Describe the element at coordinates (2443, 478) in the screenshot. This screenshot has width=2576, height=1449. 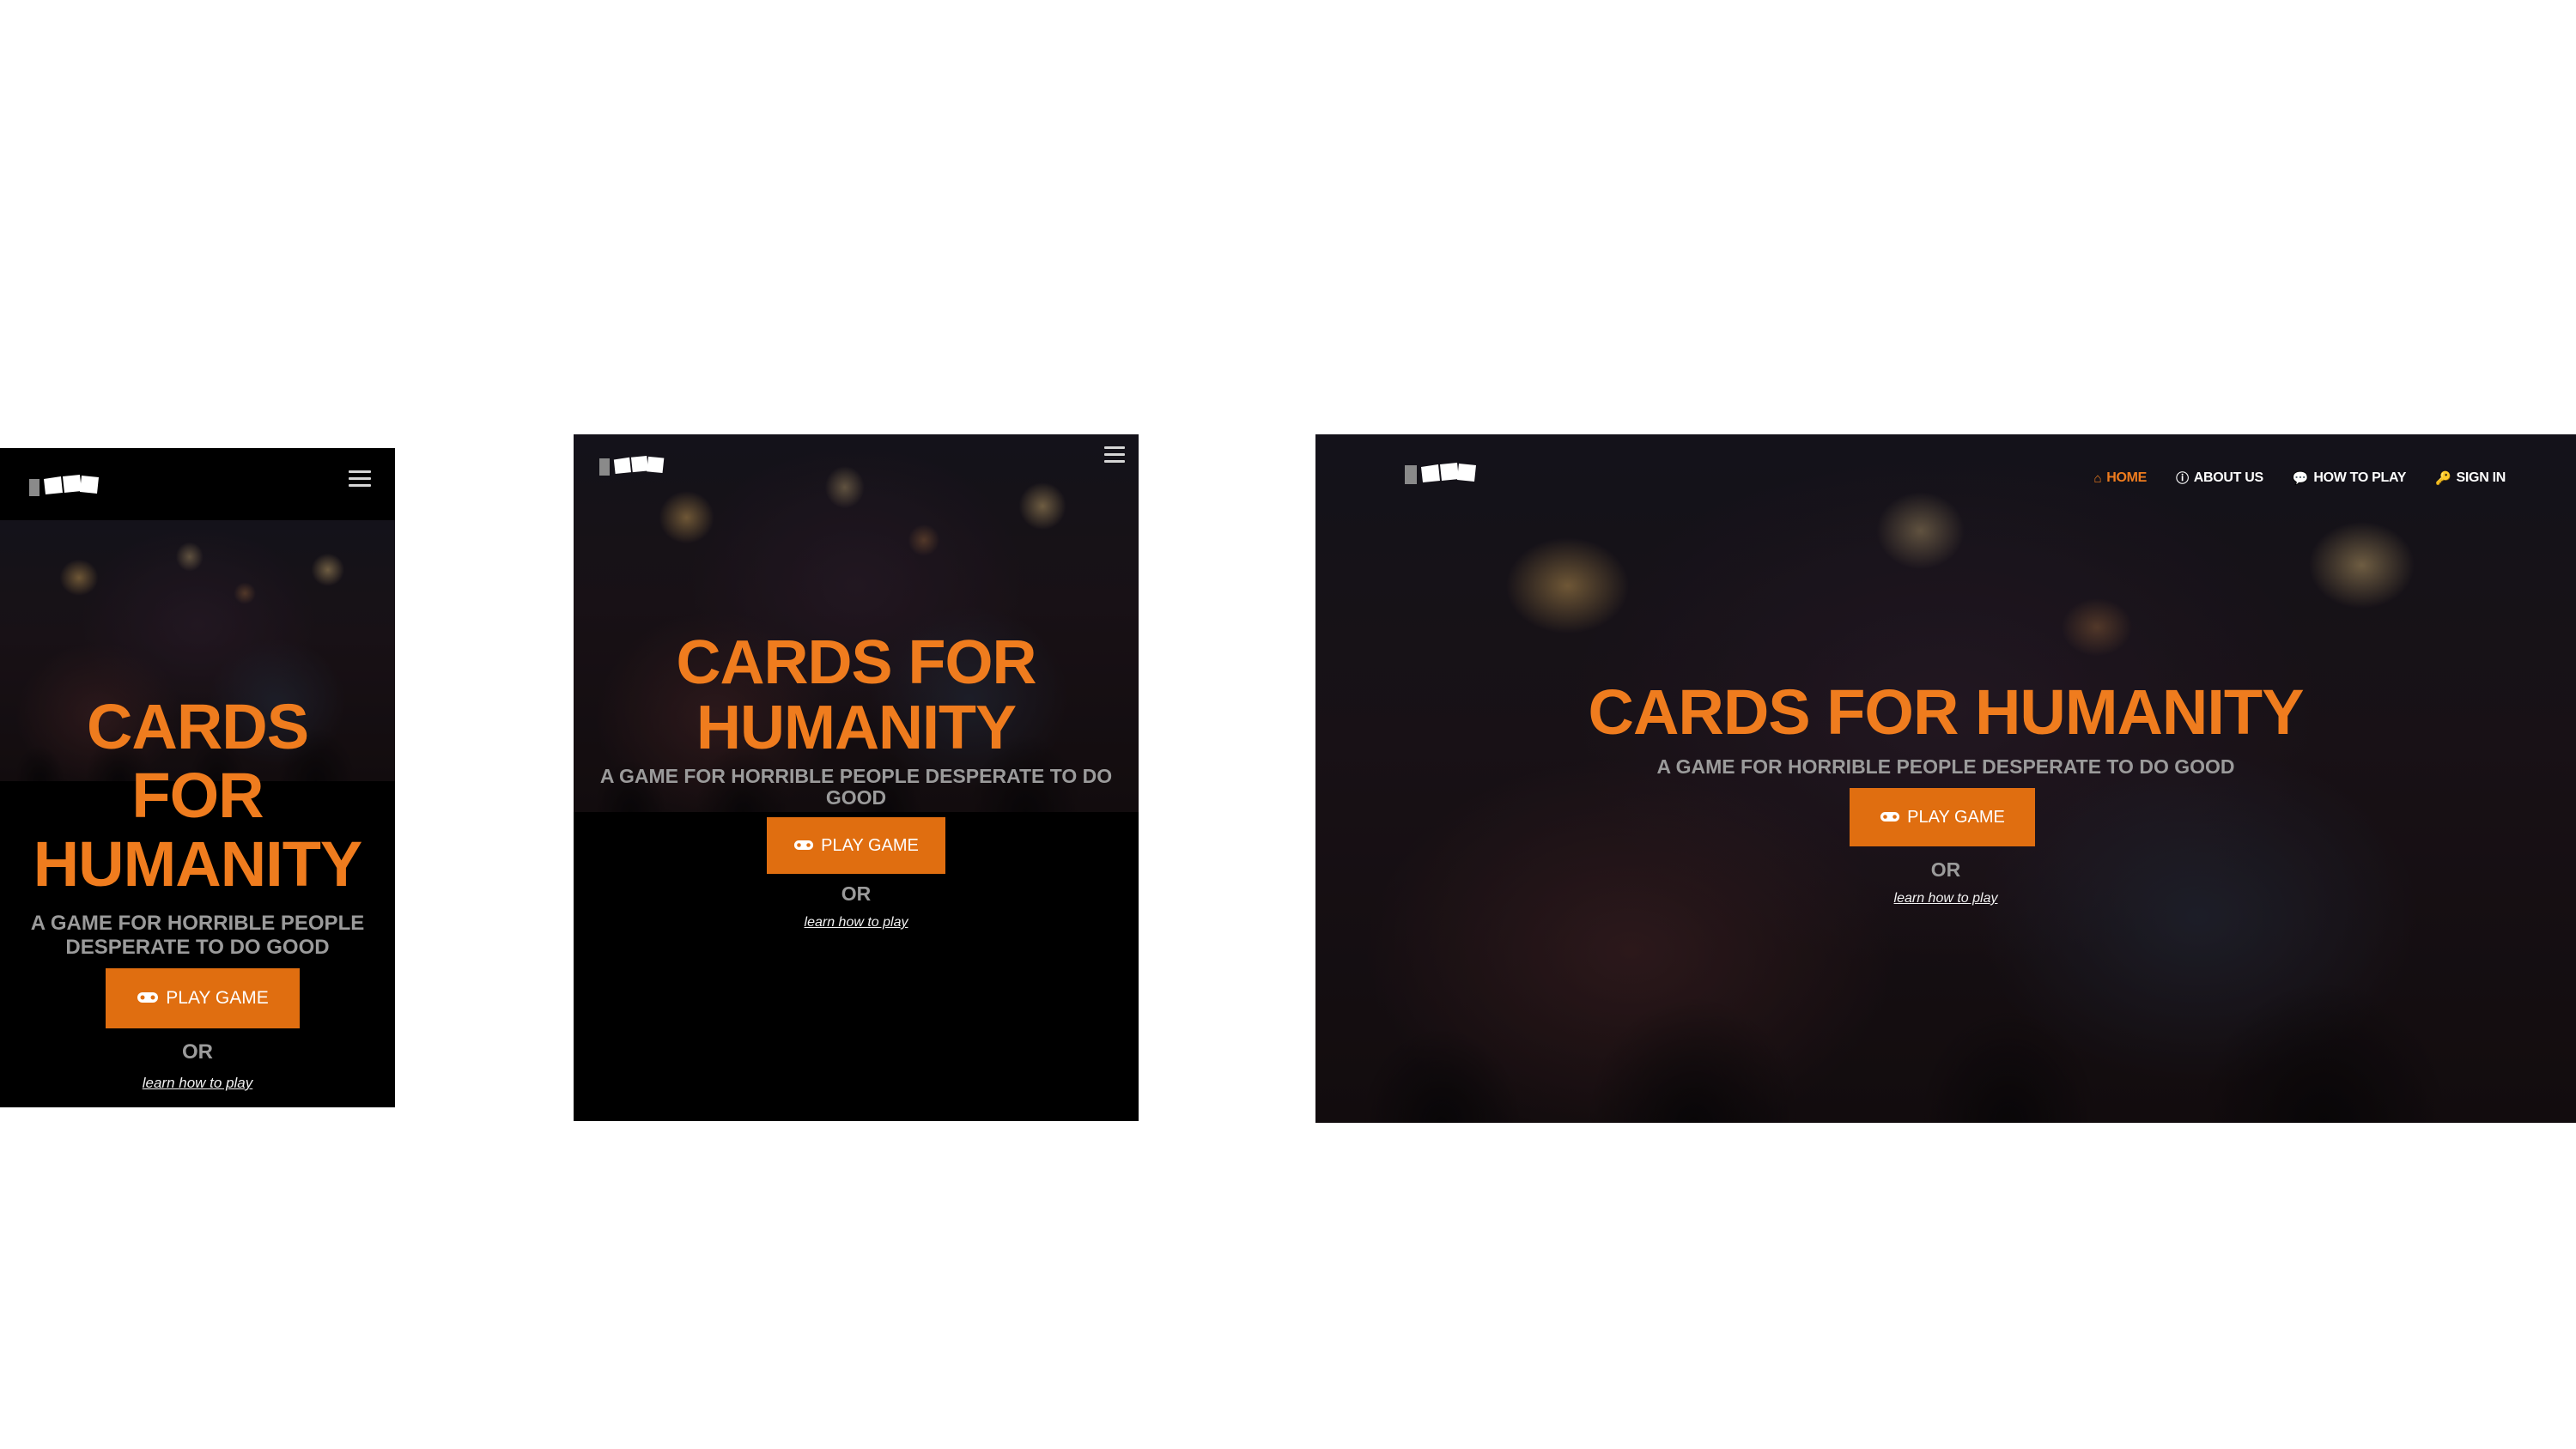
I see `key-icon: 🔑` at that location.